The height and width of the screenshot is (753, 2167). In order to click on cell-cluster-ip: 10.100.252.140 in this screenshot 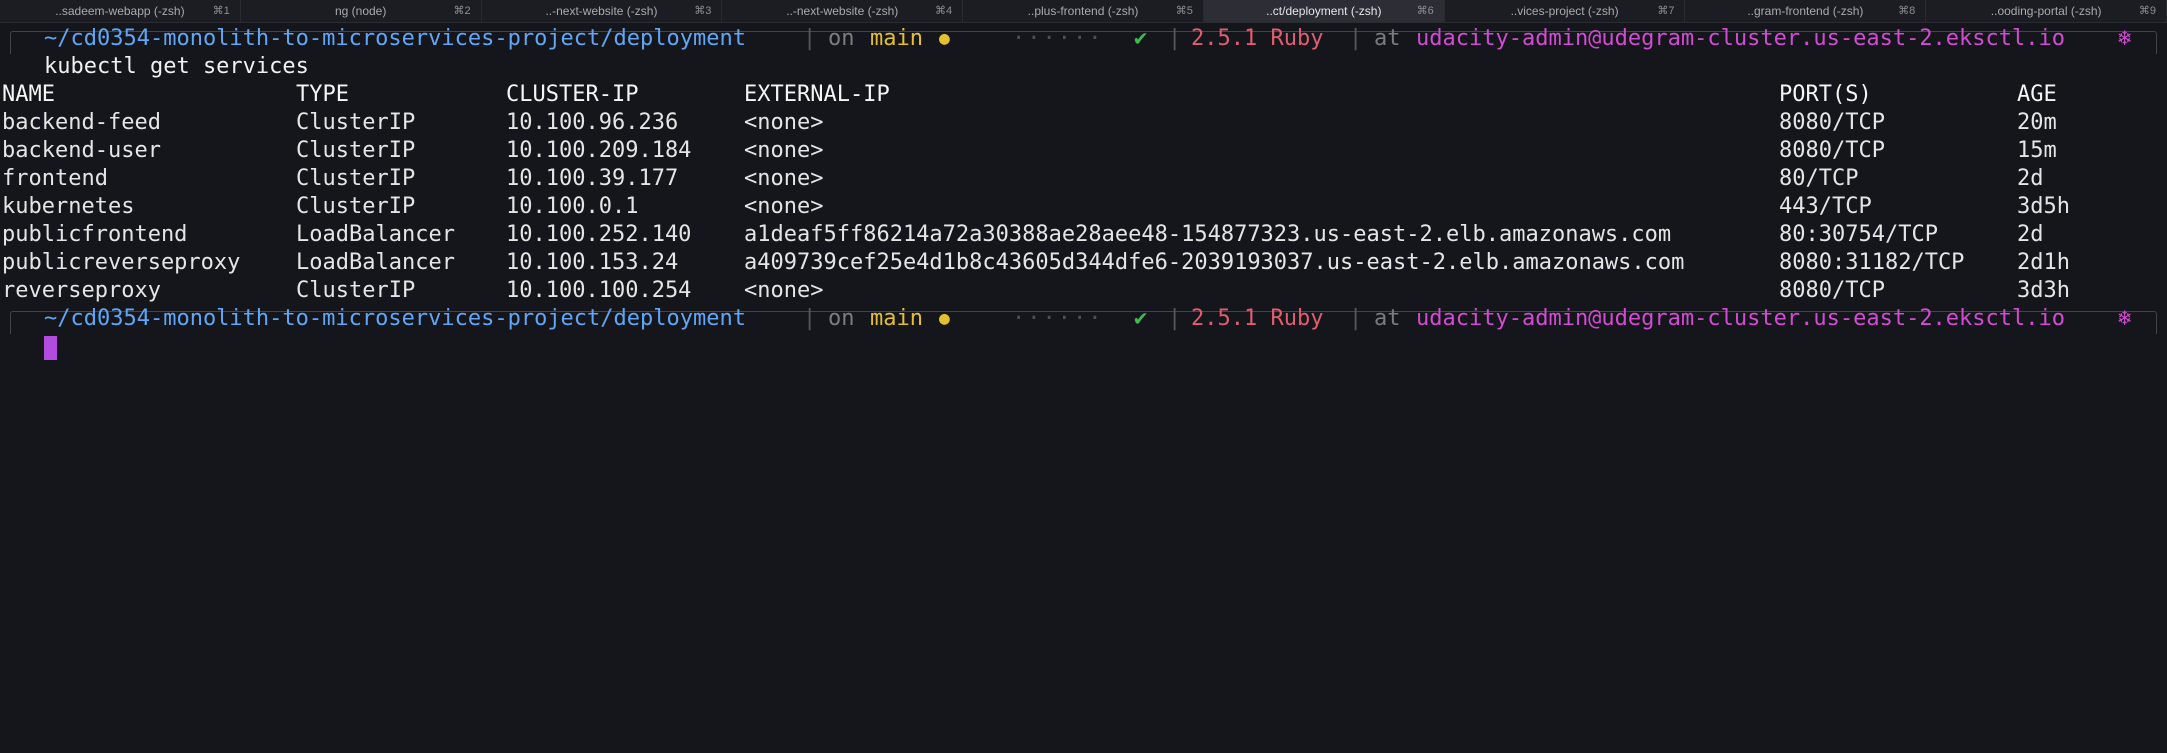, I will do `click(599, 234)`.